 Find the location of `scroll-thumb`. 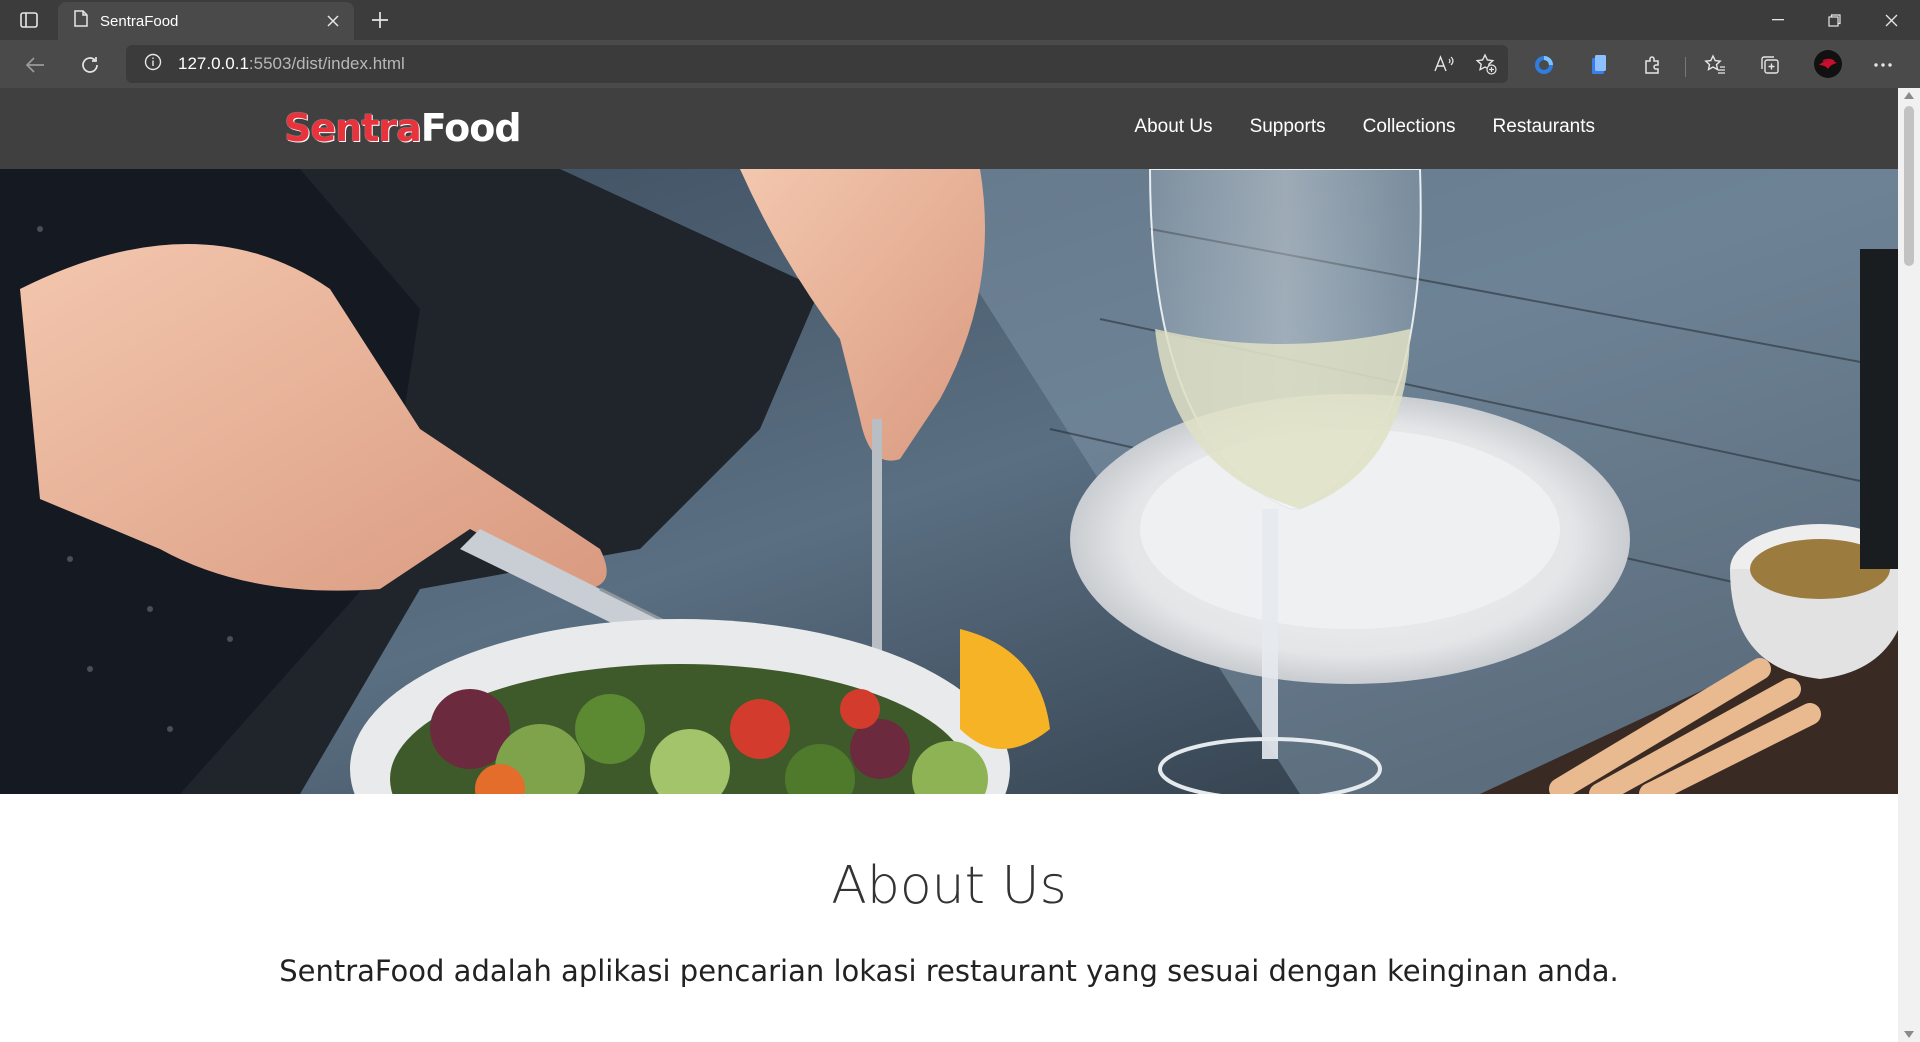

scroll-thumb is located at coordinates (1909, 186).